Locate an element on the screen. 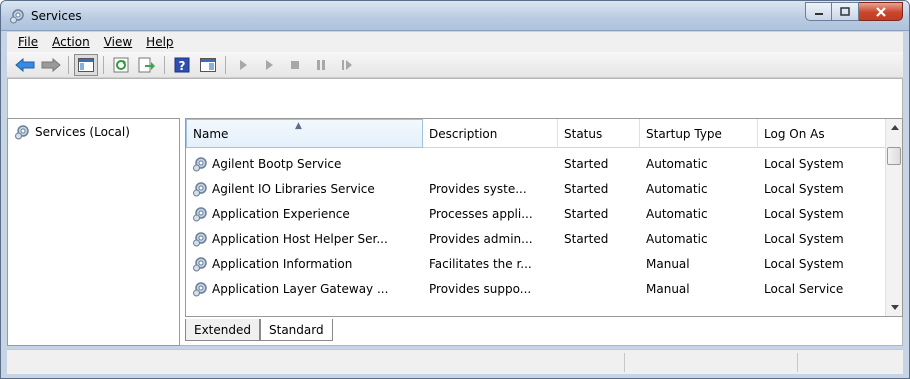 Image resolution: width=910 pixels, height=379 pixels. help-button: ? is located at coordinates (182, 65).